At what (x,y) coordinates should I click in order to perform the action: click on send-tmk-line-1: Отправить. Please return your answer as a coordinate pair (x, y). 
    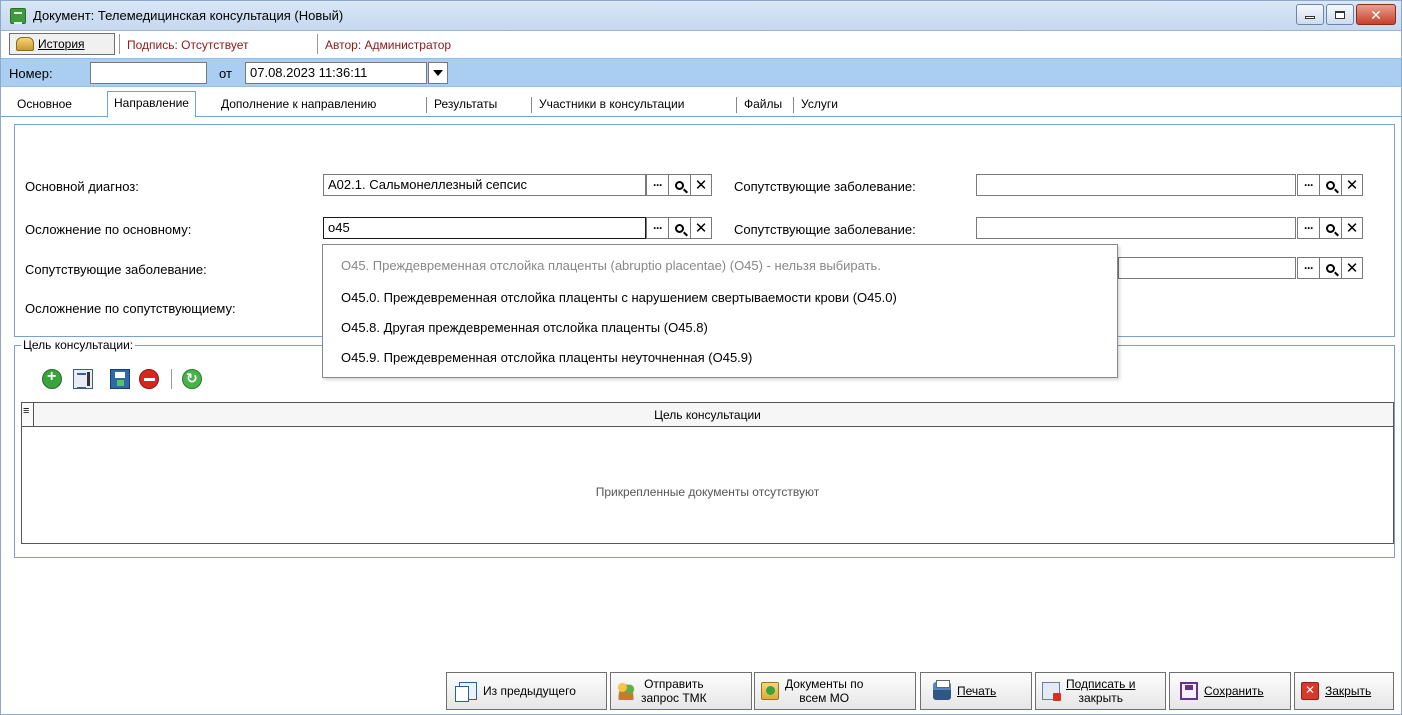
    Looking at the image, I should click on (674, 684).